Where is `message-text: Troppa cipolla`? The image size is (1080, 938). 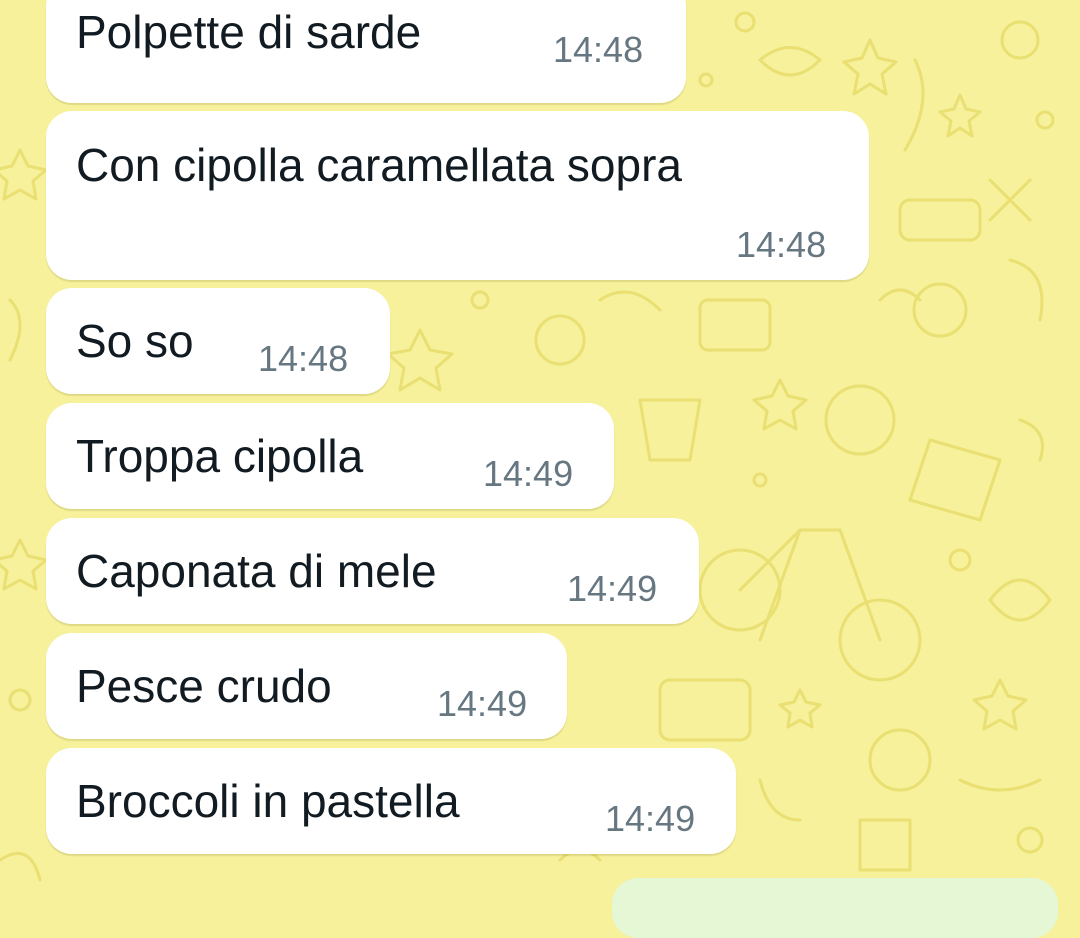
message-text: Troppa cipolla is located at coordinates (220, 456).